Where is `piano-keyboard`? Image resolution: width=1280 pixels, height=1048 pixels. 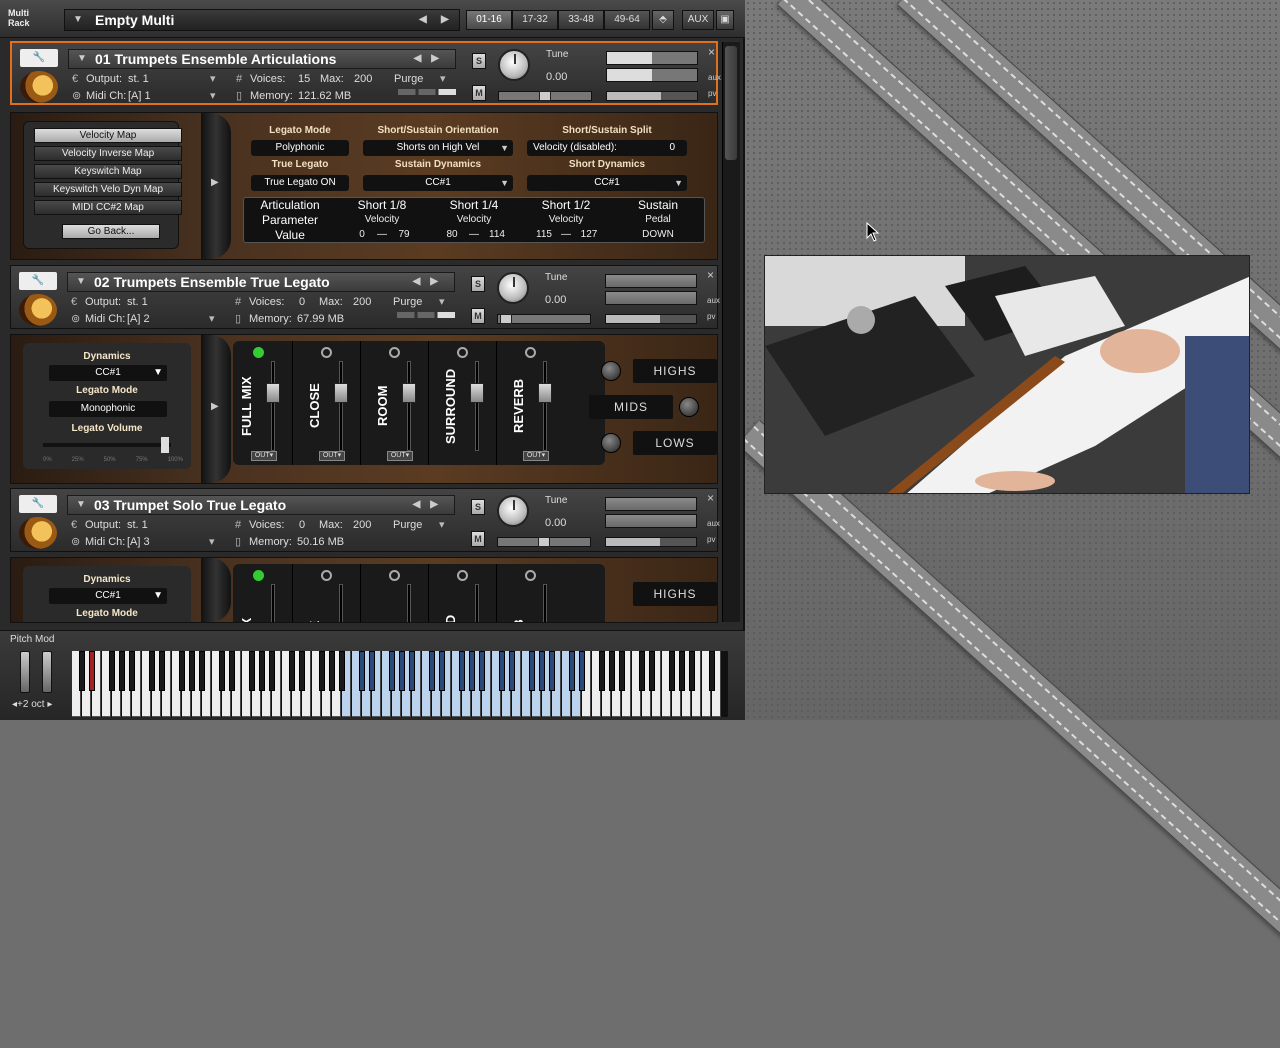
piano-keyboard is located at coordinates (400, 684).